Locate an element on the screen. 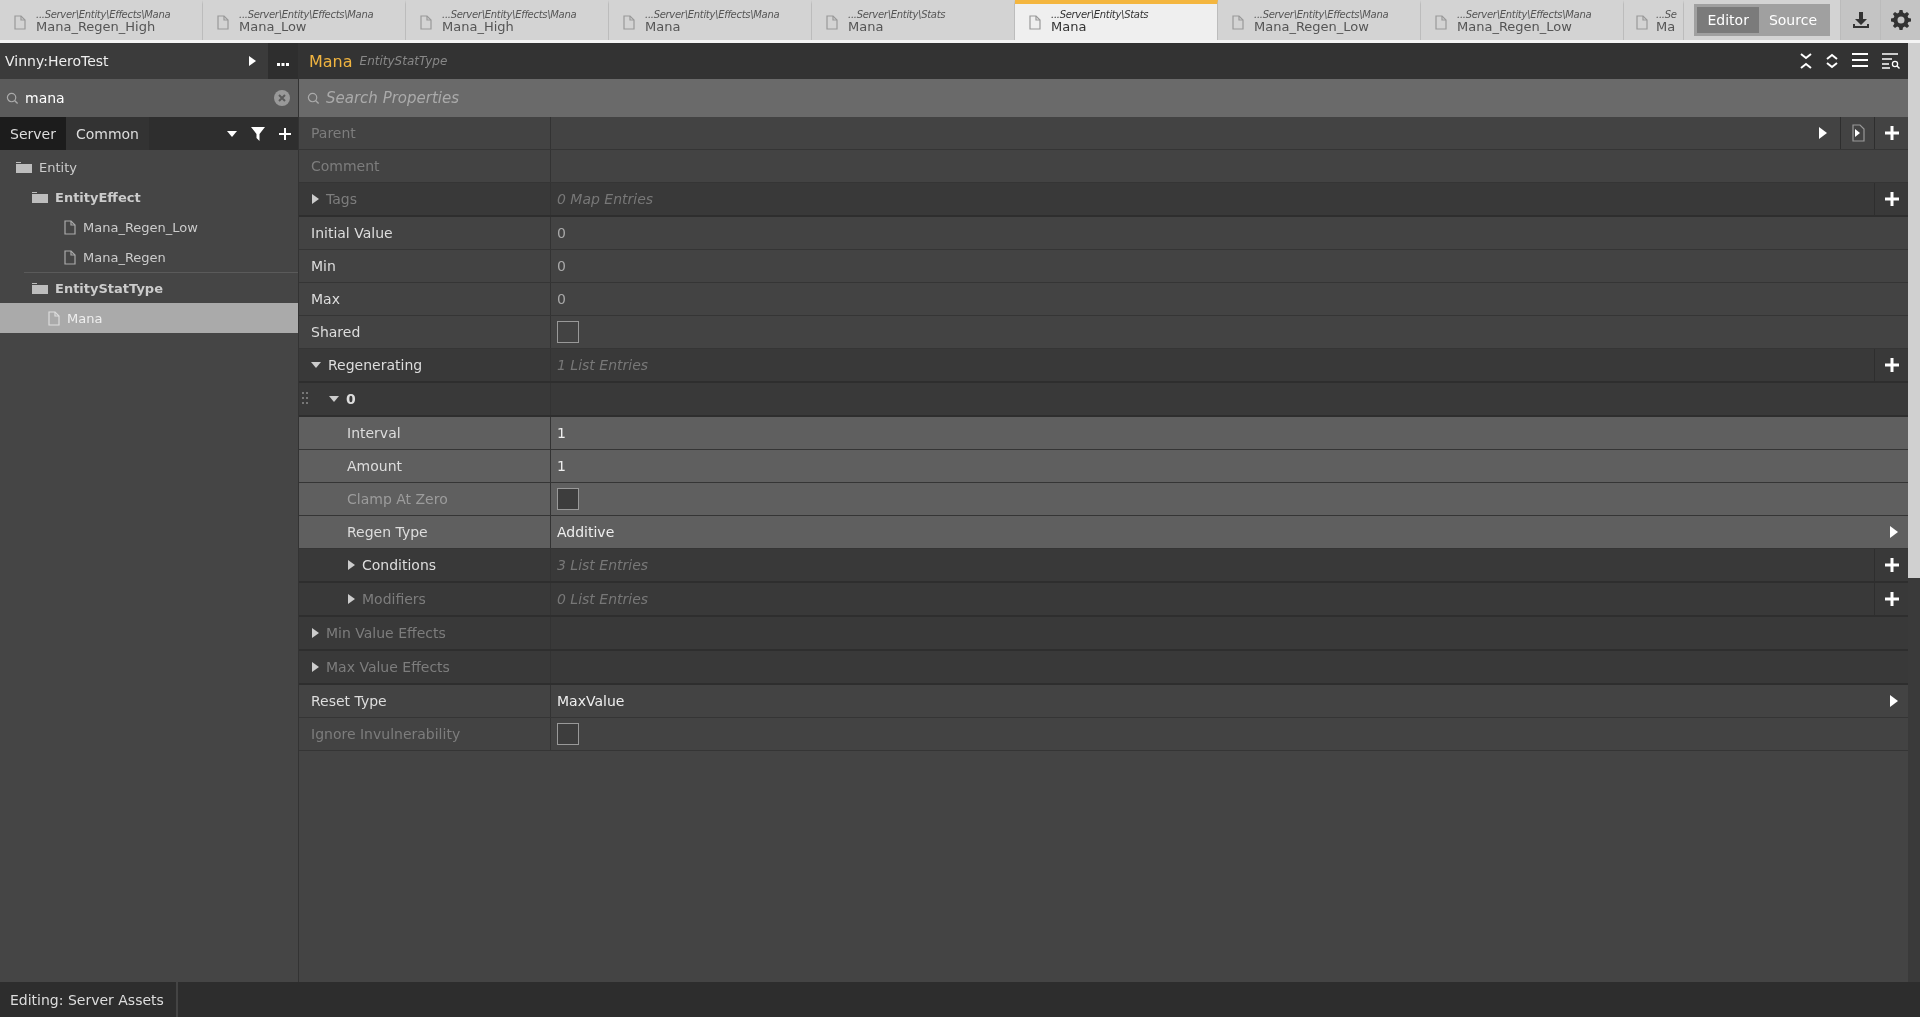 The image size is (1920, 1017). entries-summary: 0 Map Entries is located at coordinates (605, 199).